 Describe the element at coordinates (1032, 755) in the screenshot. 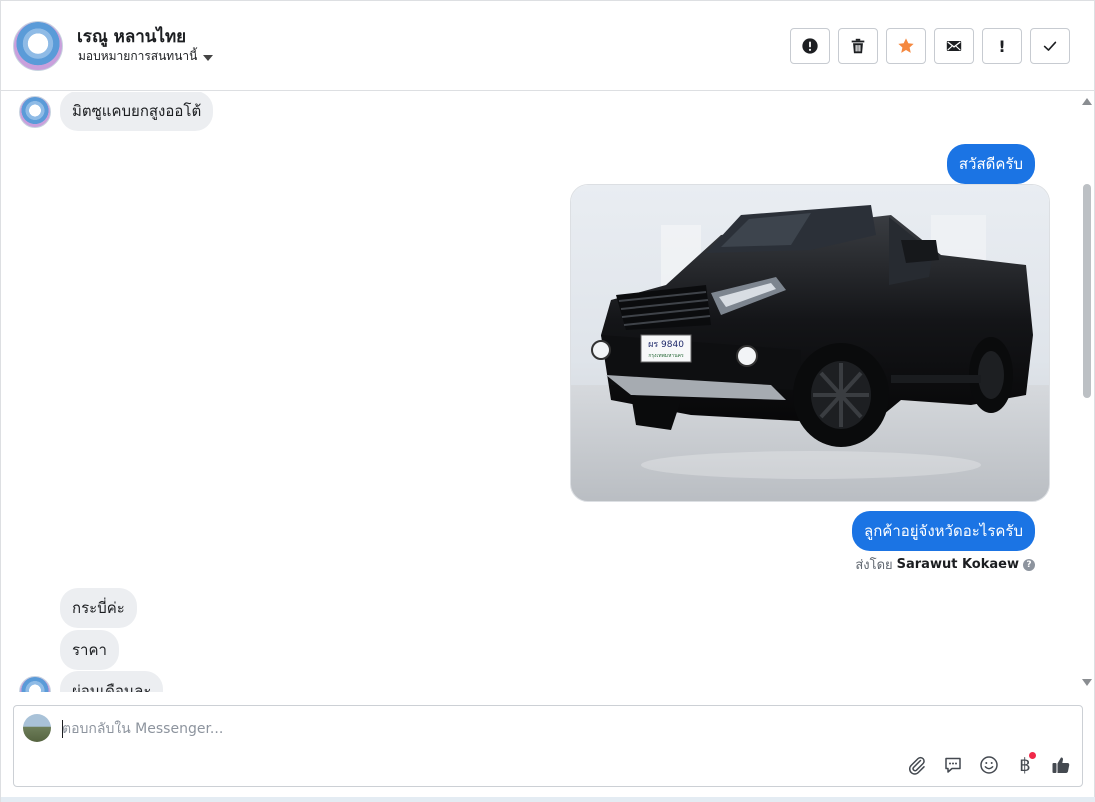

I see `notification-dot` at that location.